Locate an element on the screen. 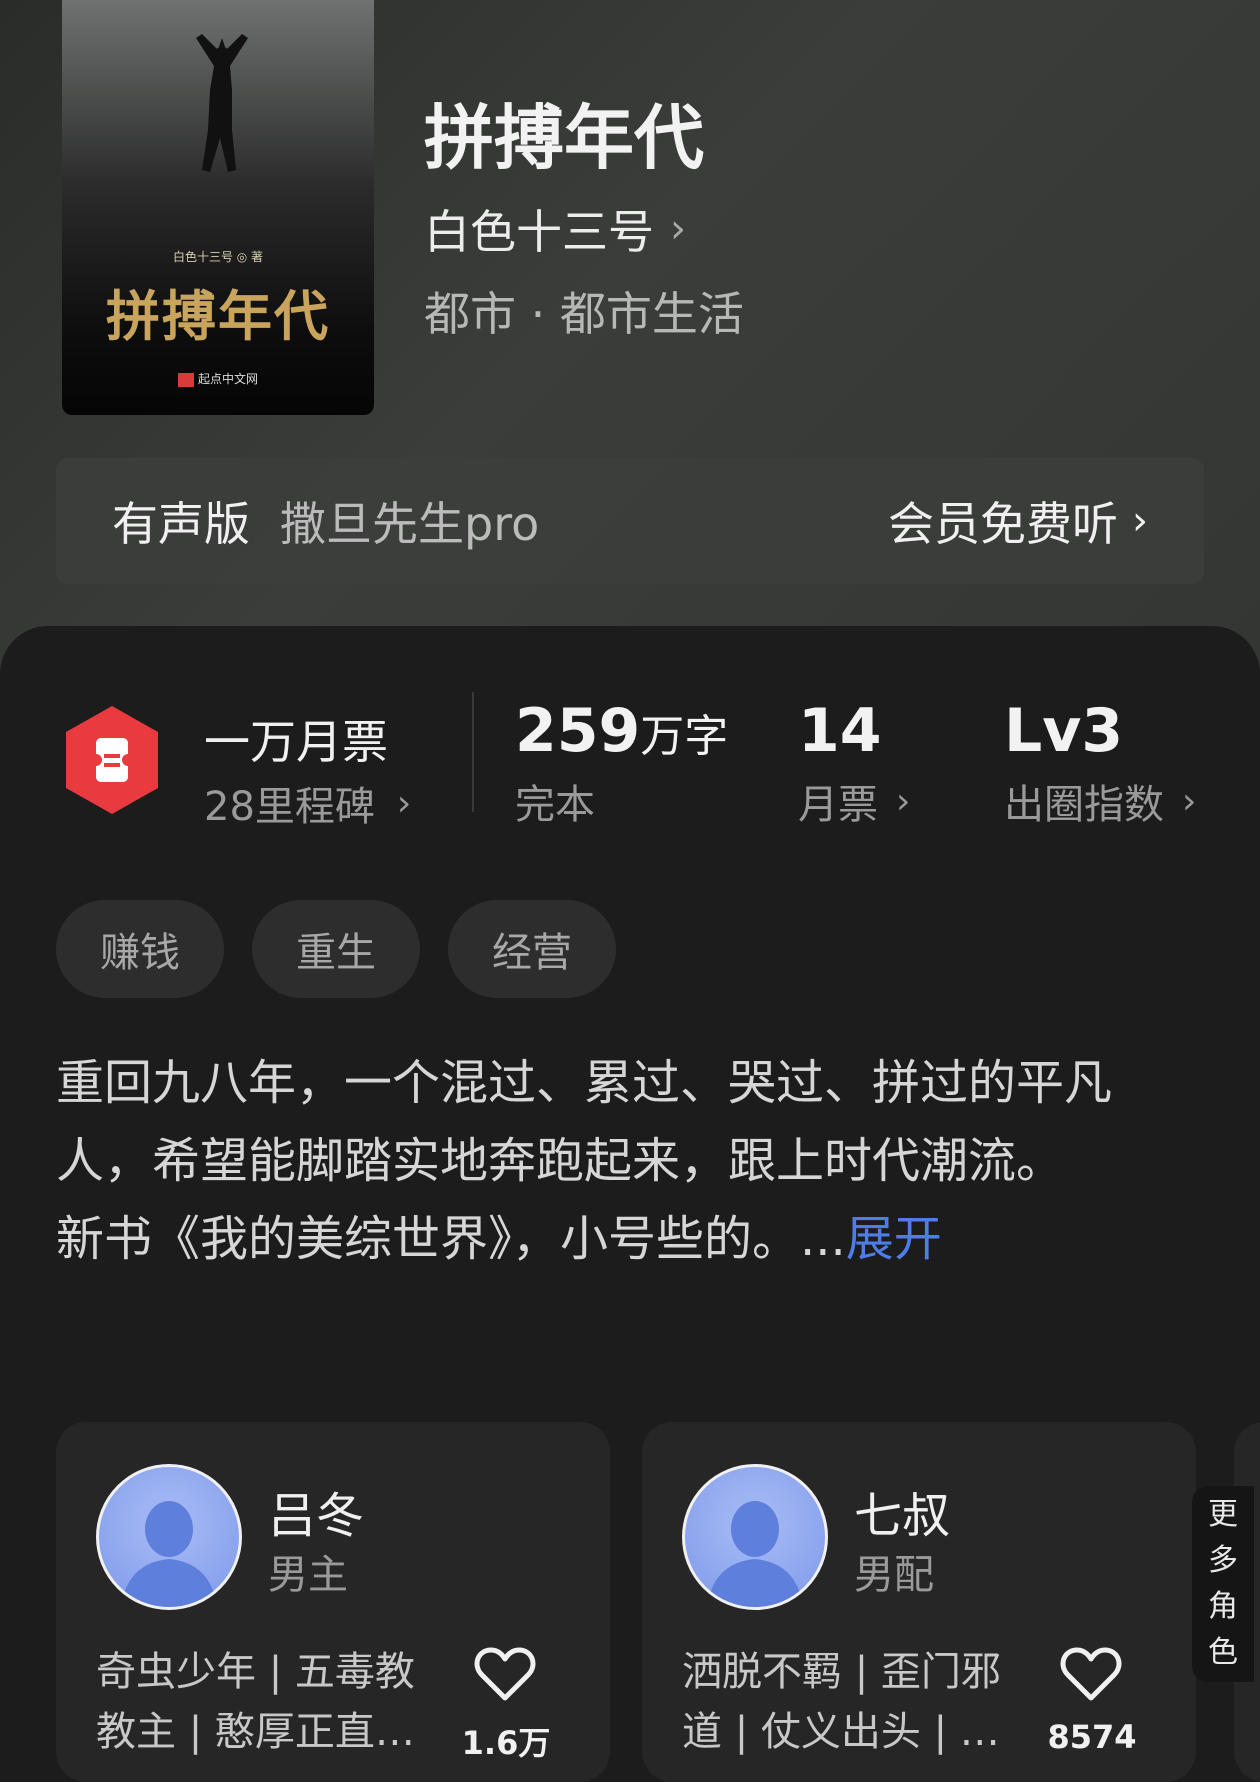  stats-divider is located at coordinates (473, 752).